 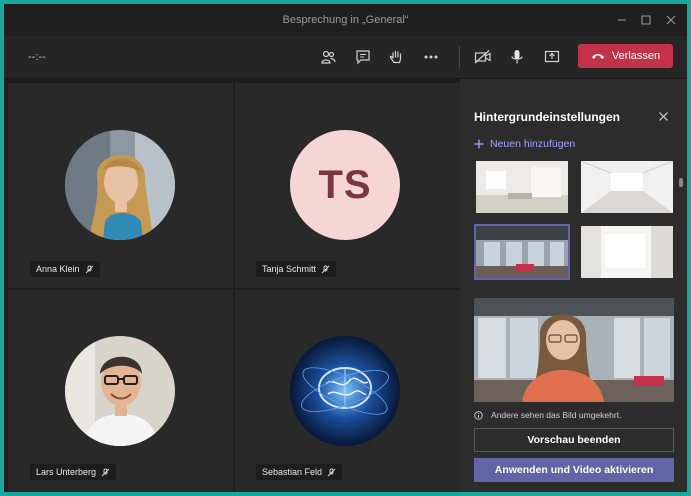 I want to click on microphone-icon, so click(x=517, y=57).